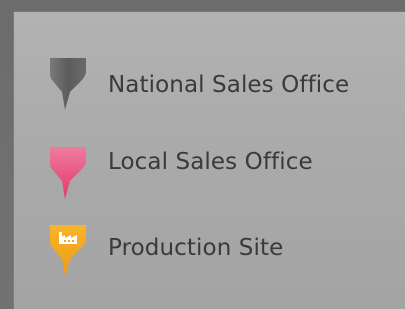 Image resolution: width=405 pixels, height=309 pixels. What do you see at coordinates (196, 248) in the screenshot?
I see `legend-label: Production Site` at bounding box center [196, 248].